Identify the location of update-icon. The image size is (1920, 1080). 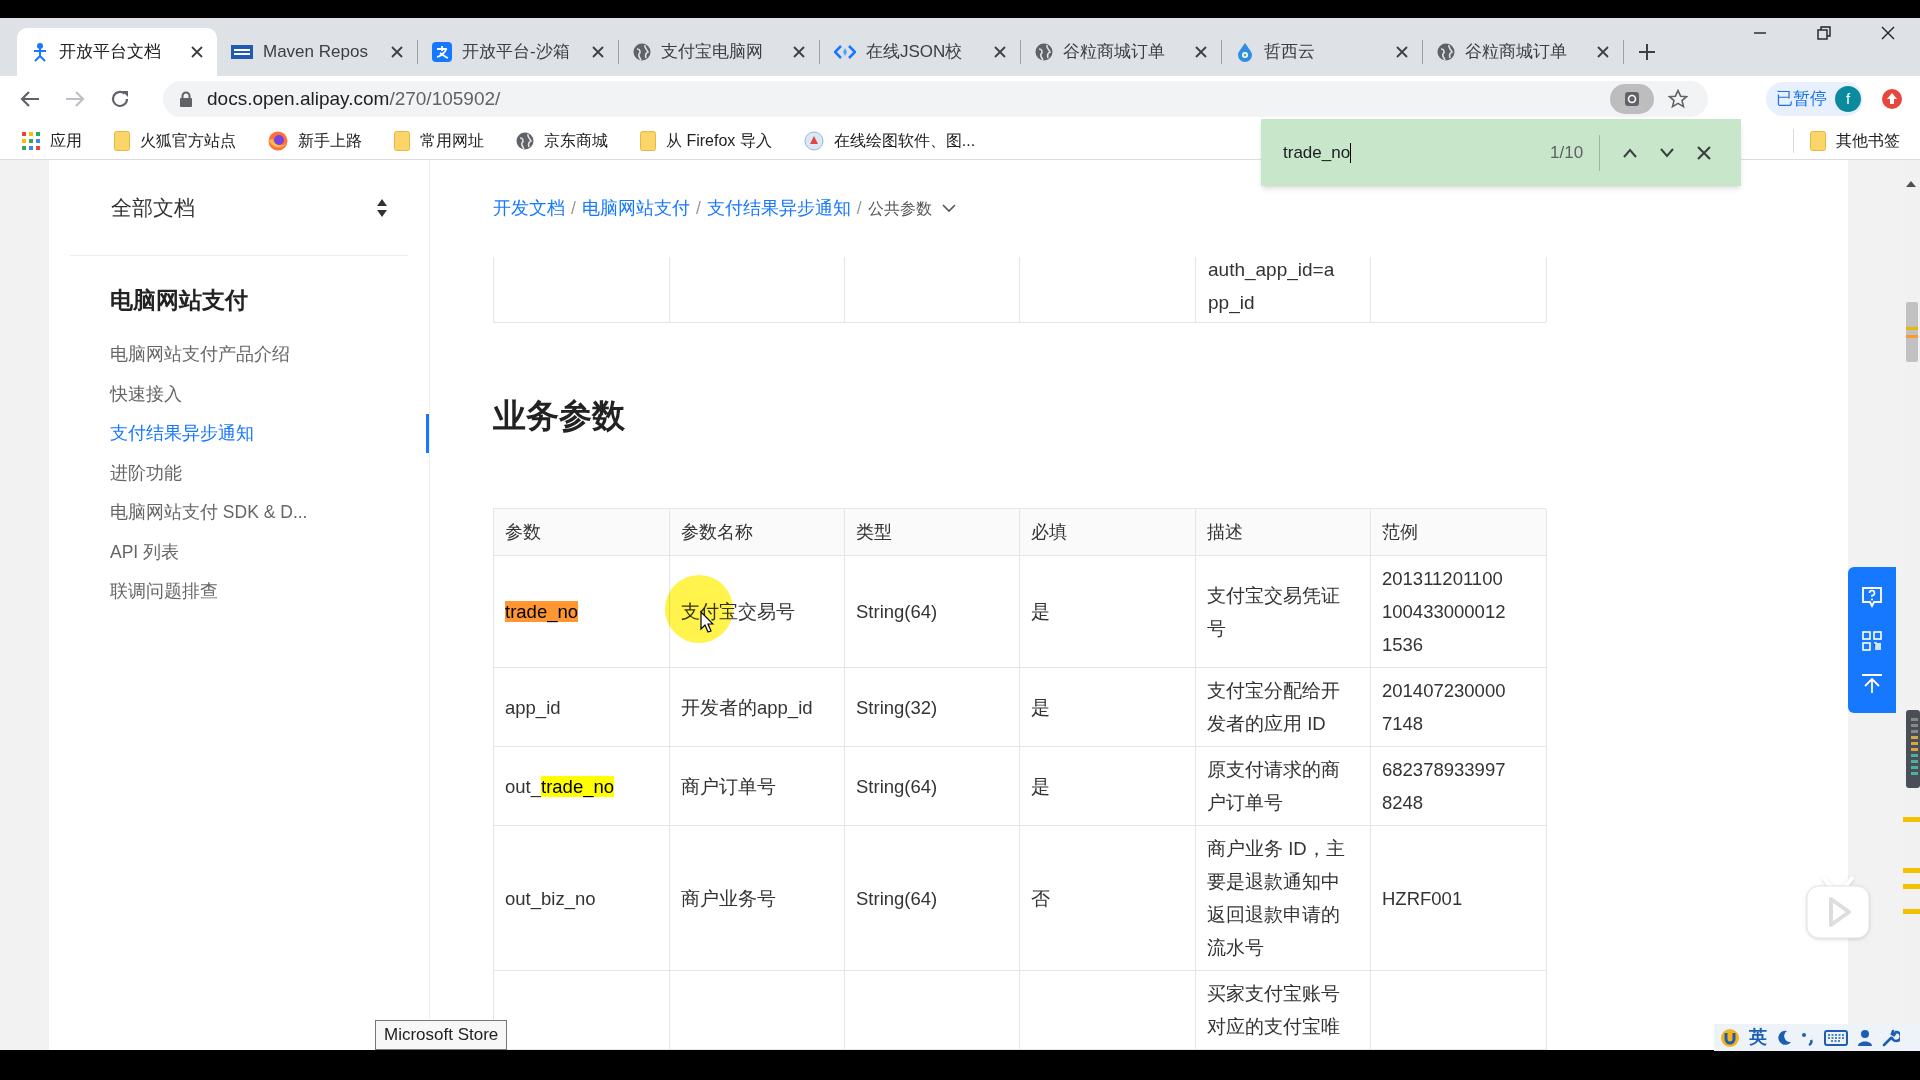
(1892, 99).